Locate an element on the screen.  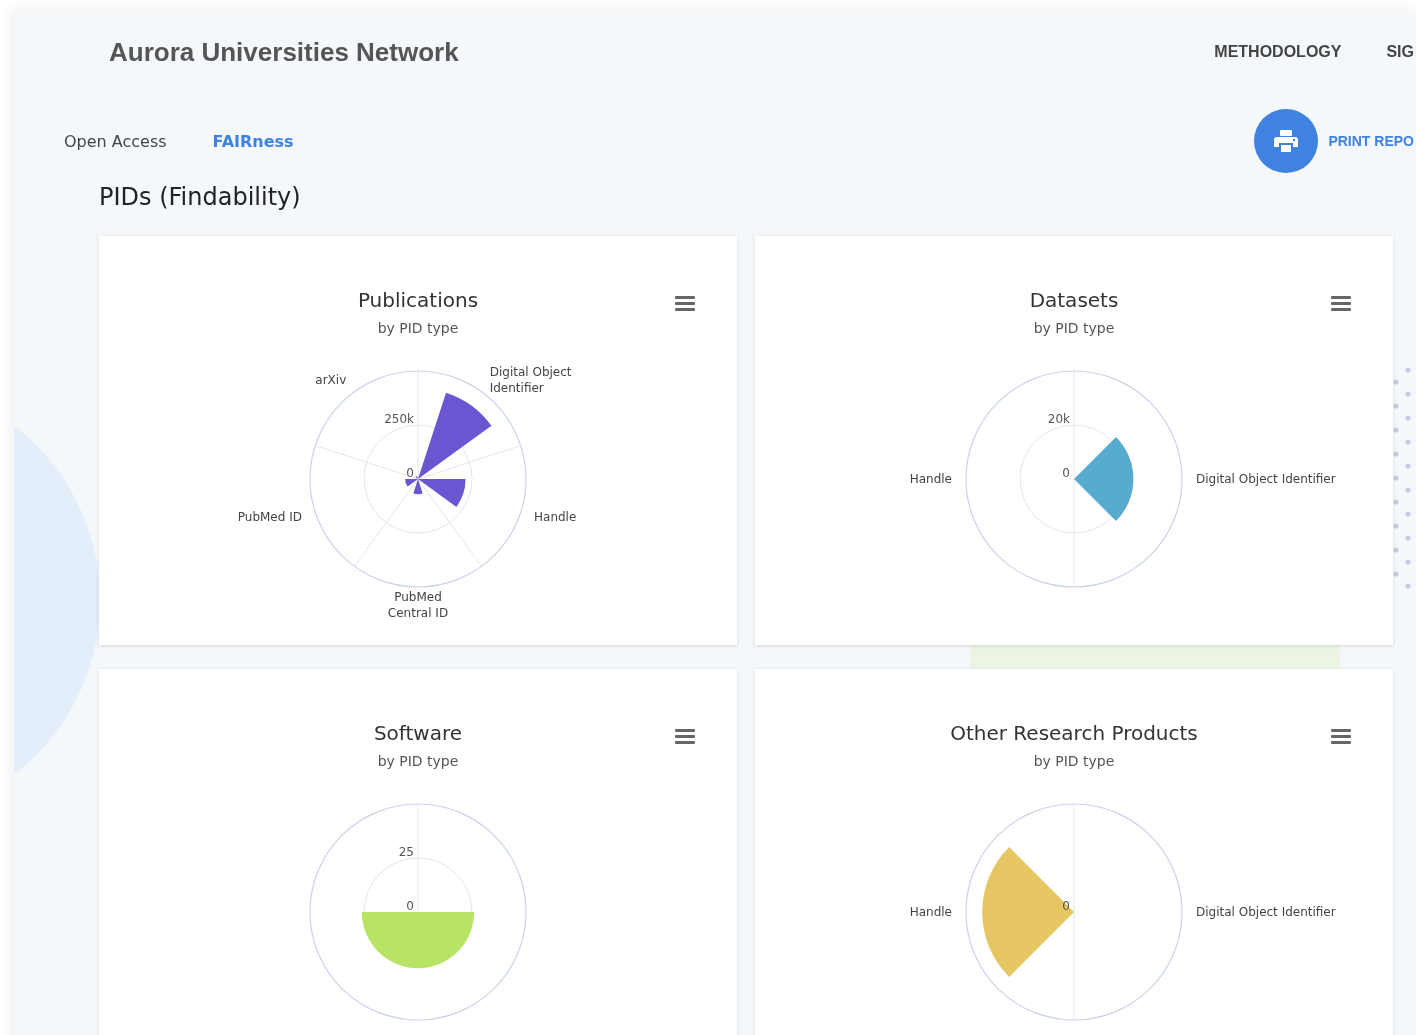
tab: Open Access is located at coordinates (115, 141).